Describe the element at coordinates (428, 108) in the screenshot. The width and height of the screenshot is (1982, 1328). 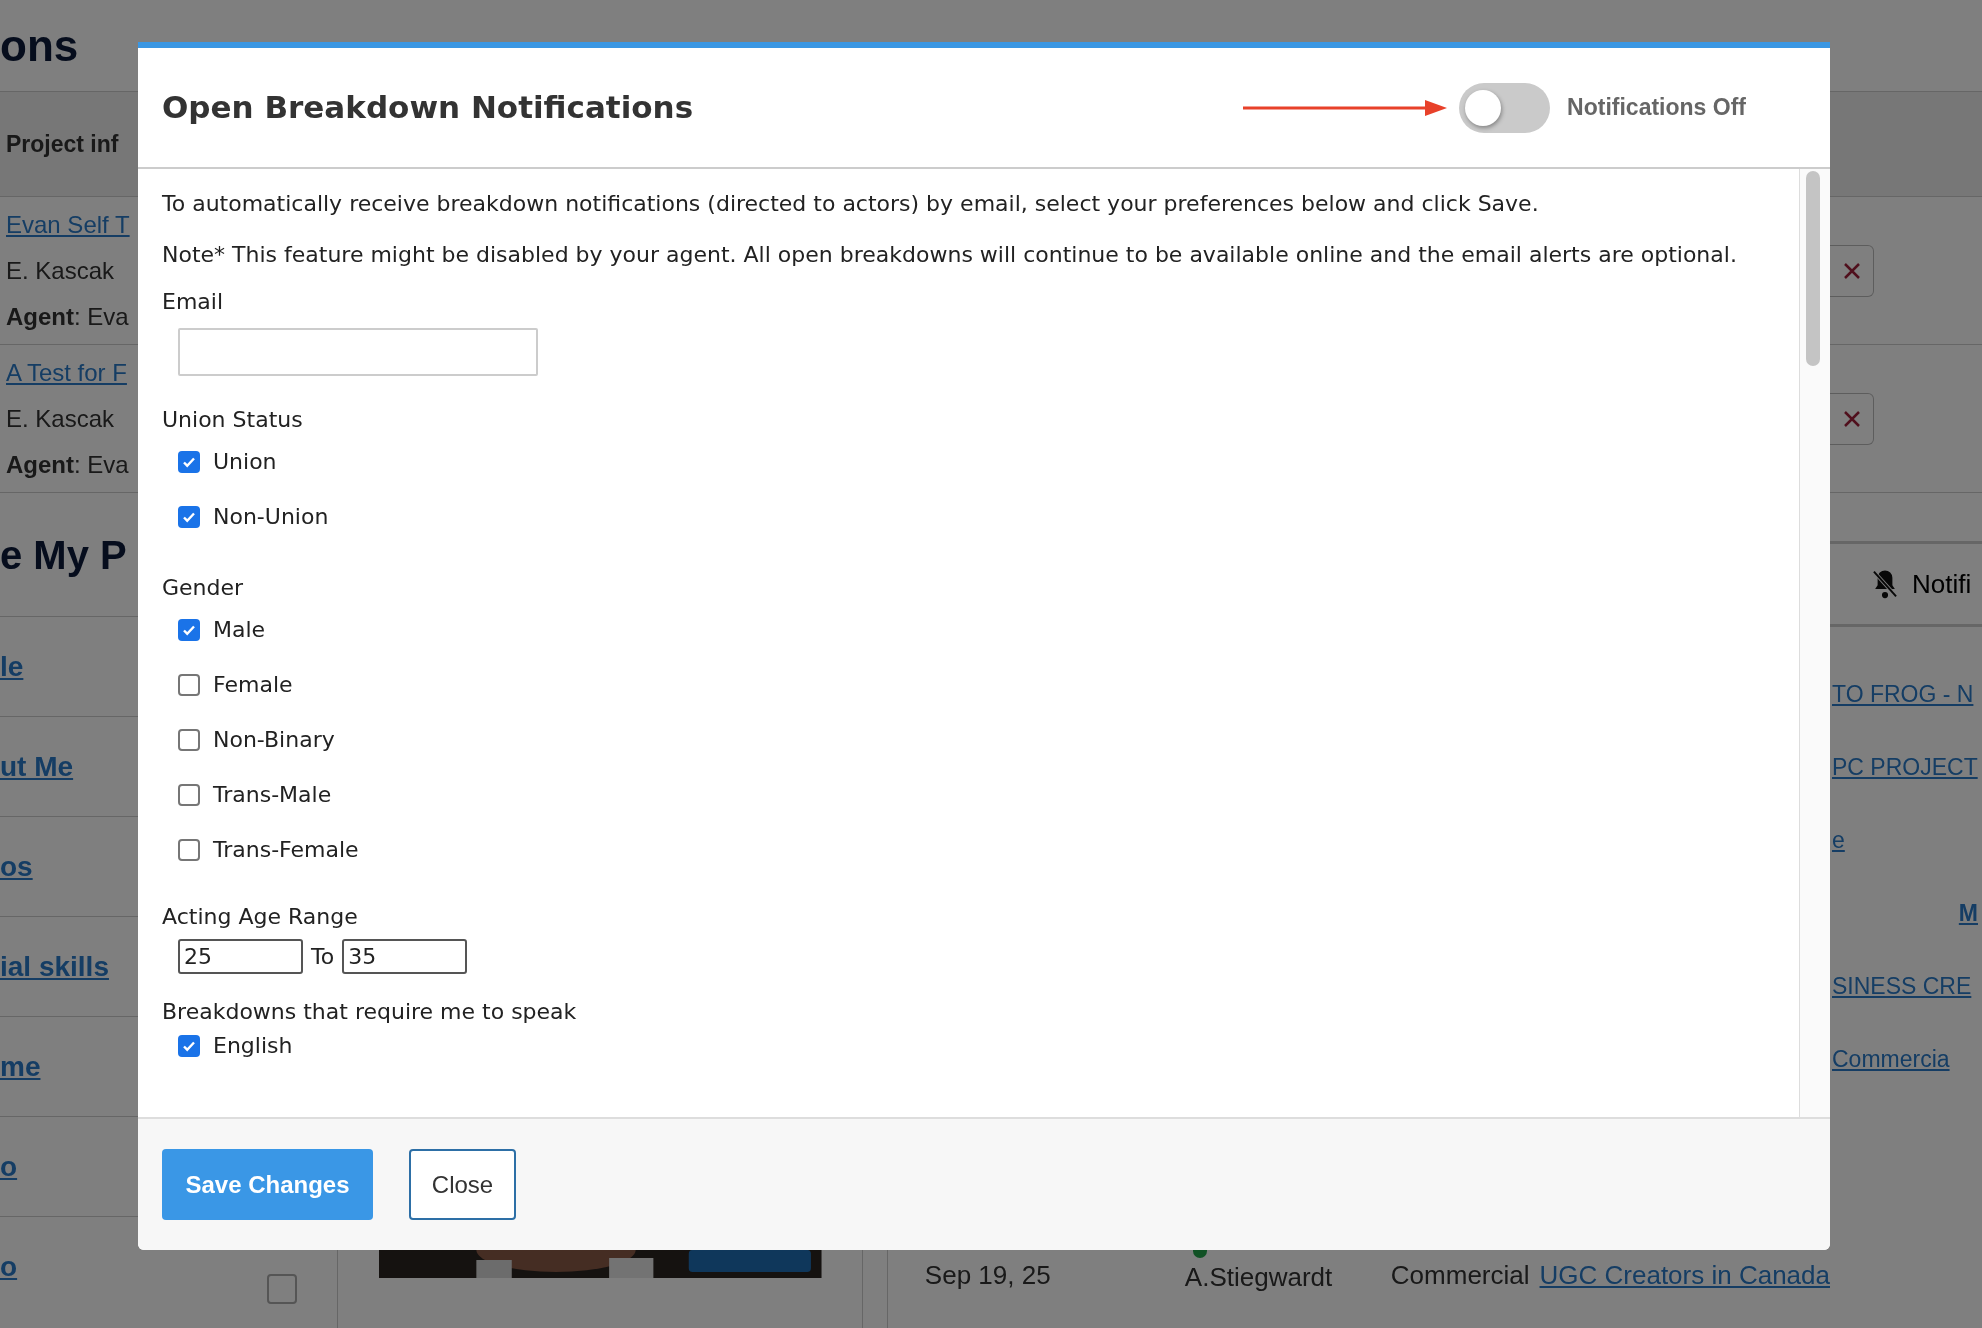
I see `modal-title: Open Breakdown Notifications` at that location.